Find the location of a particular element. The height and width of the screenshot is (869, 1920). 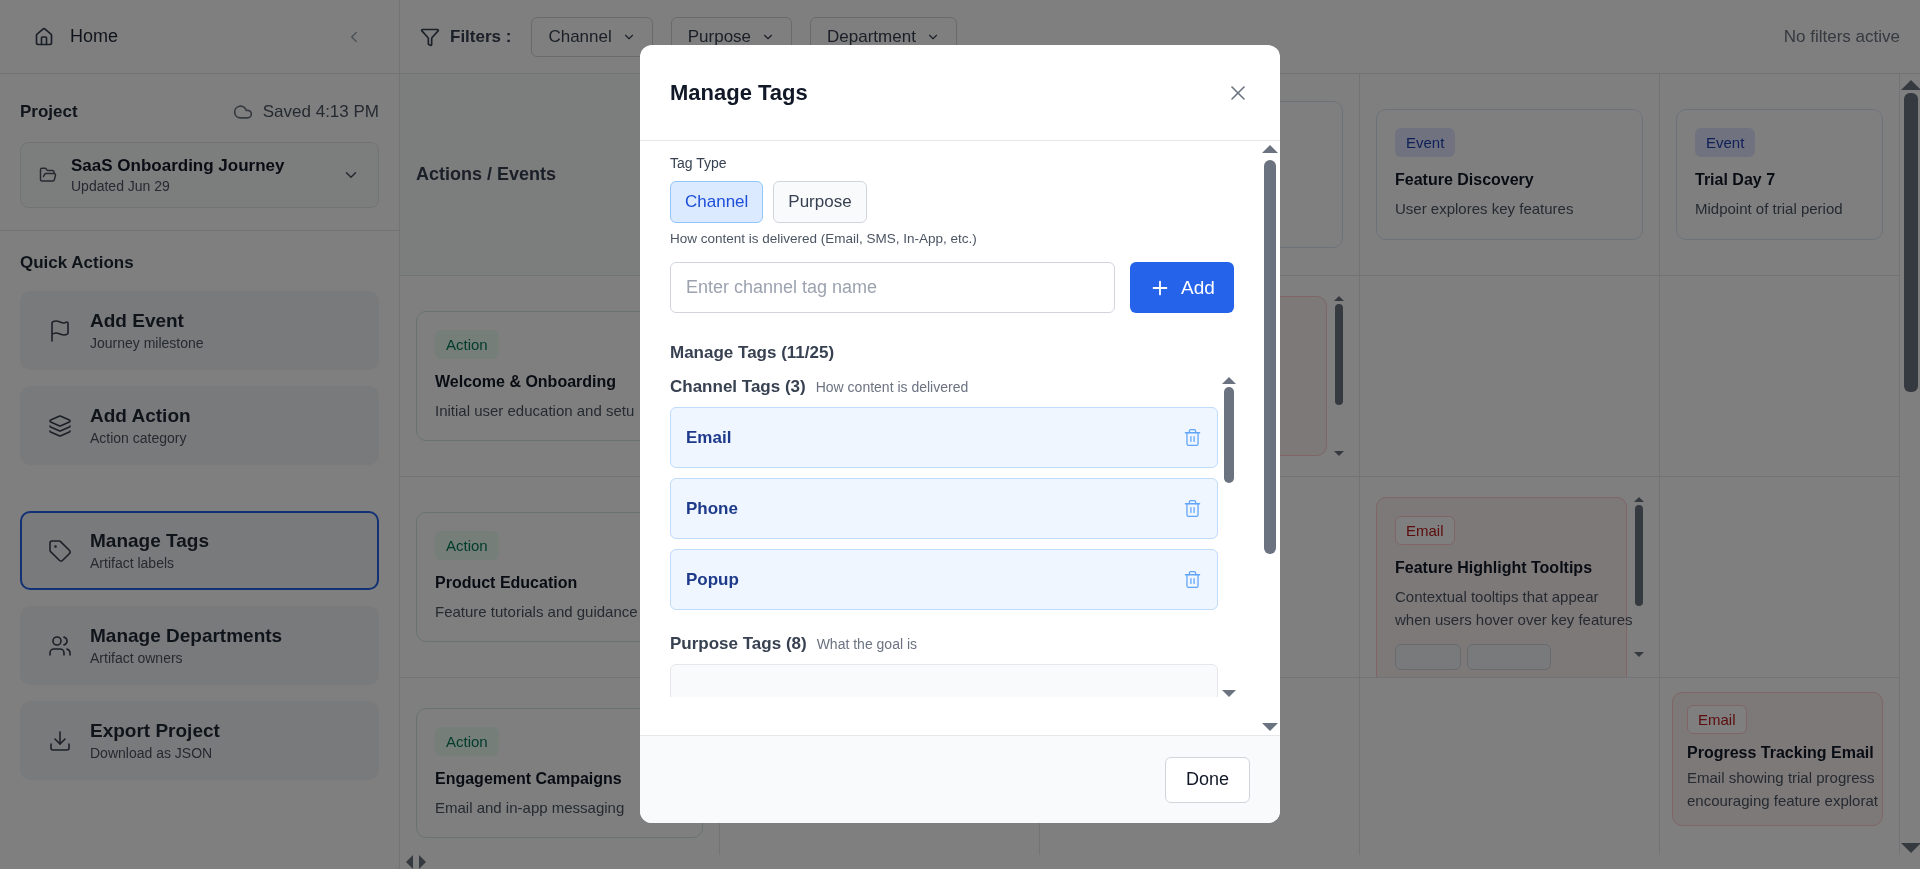

field-label: Tag Type is located at coordinates (699, 163).